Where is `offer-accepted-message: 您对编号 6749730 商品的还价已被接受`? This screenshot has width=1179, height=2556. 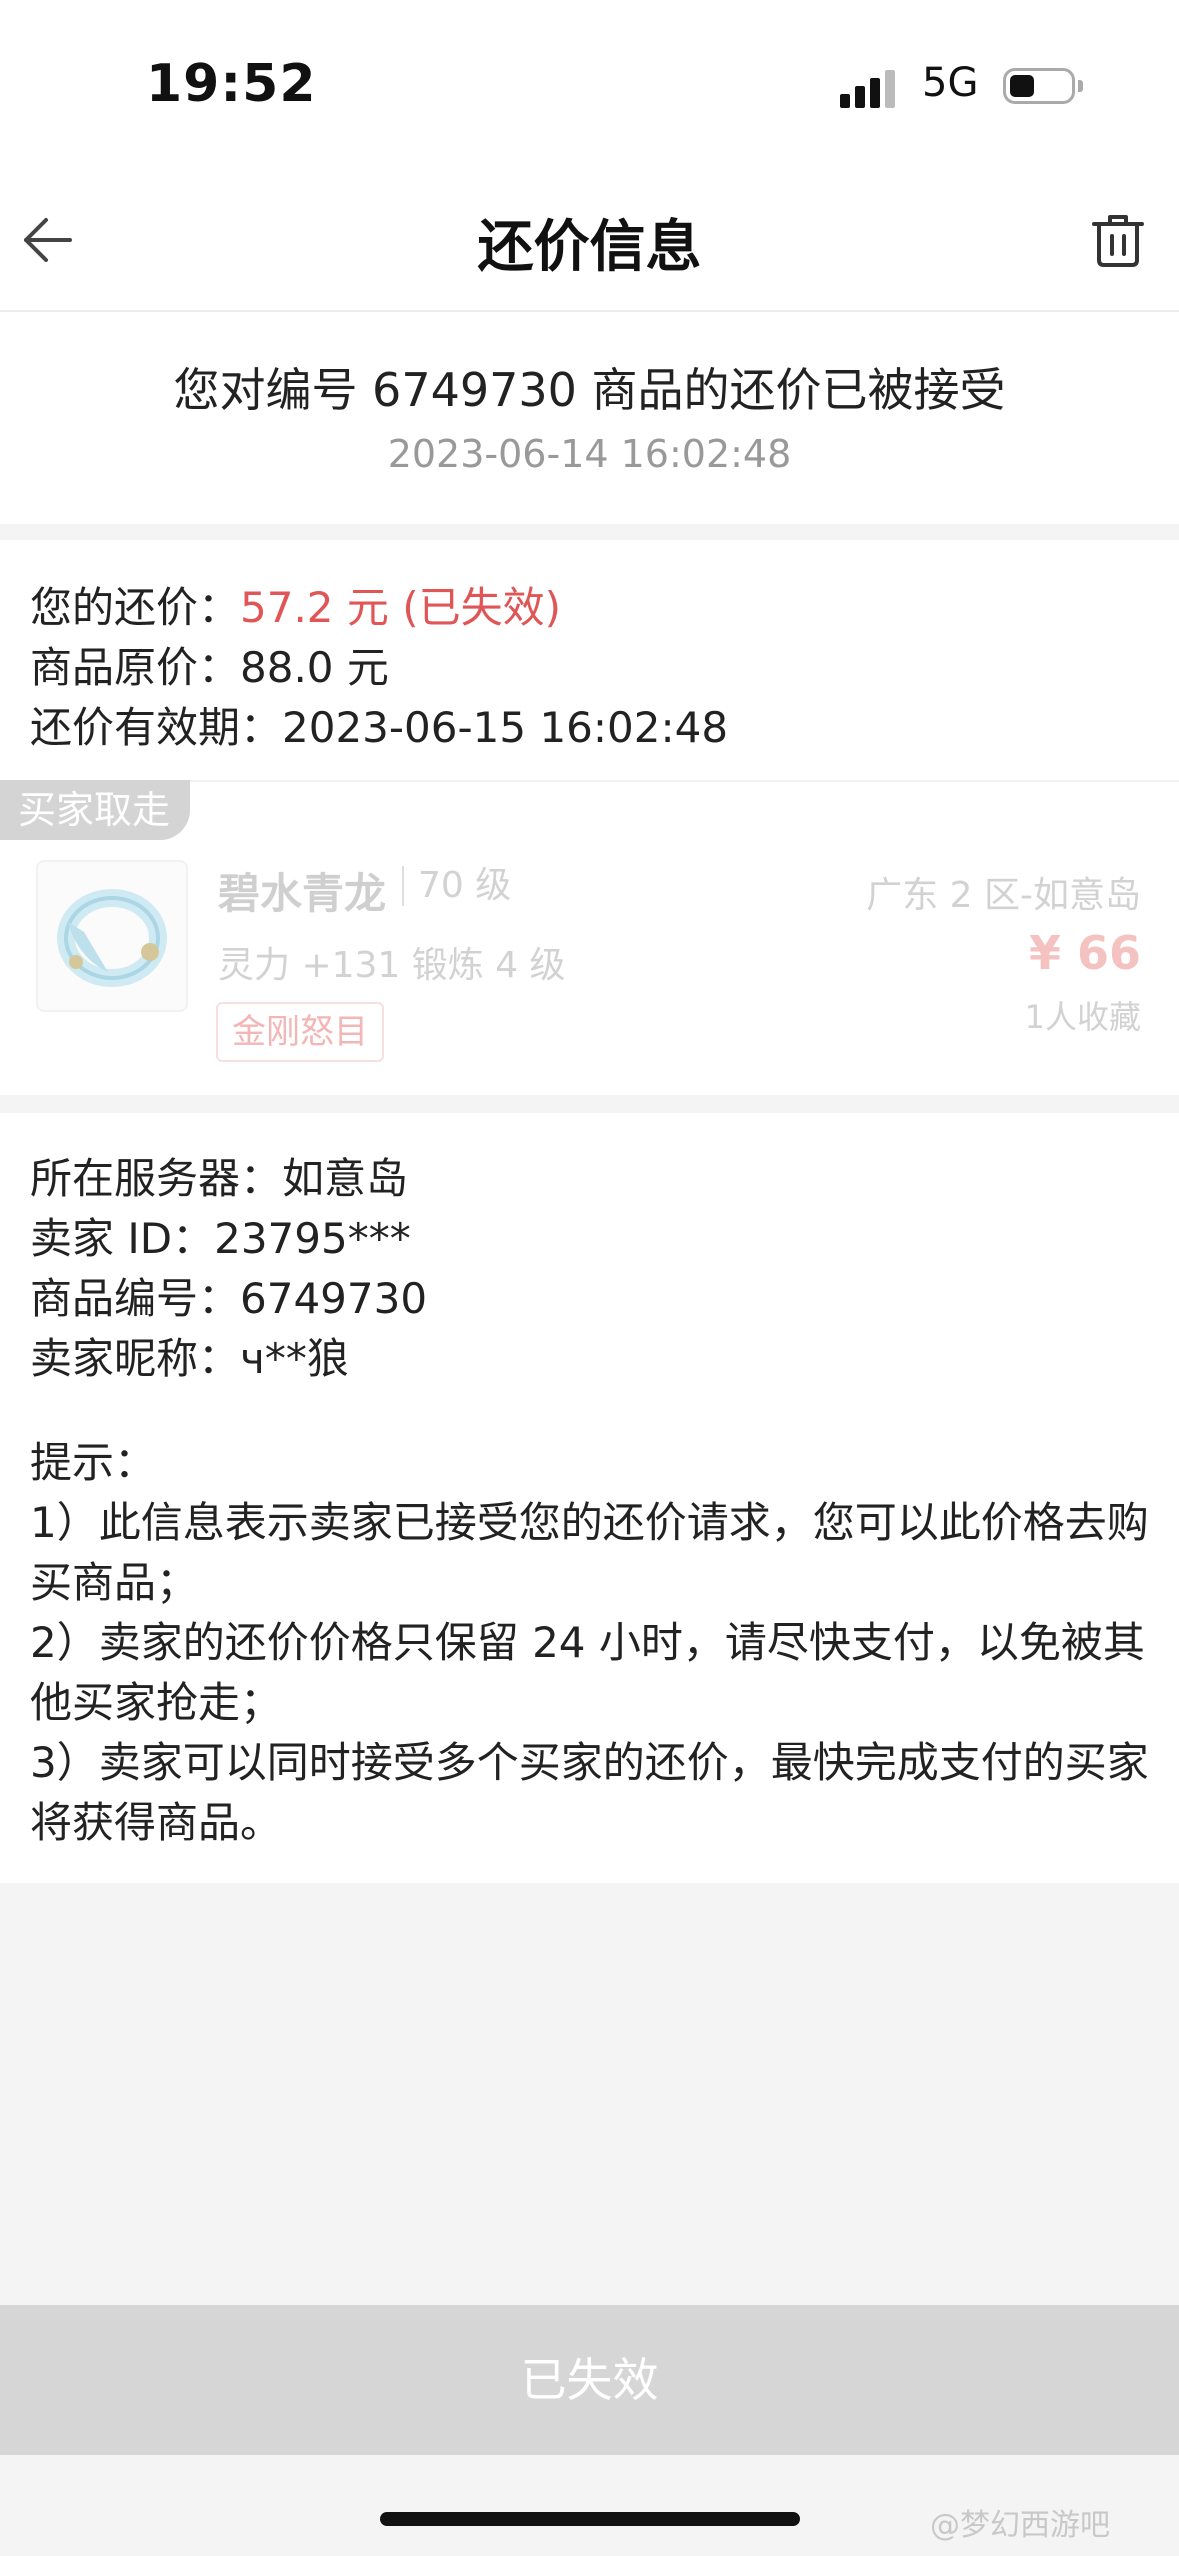
offer-accepted-message: 您对编号 6749730 商品的还价已被接受 is located at coordinates (589, 390).